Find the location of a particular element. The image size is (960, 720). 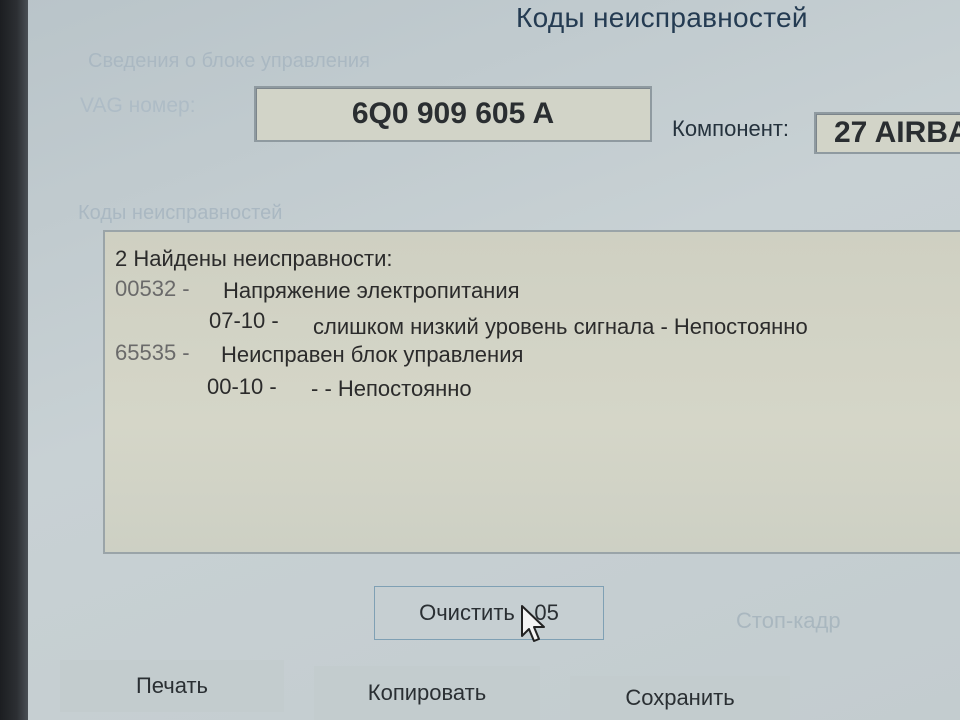

component-field: 27 AIRBA is located at coordinates (887, 133).